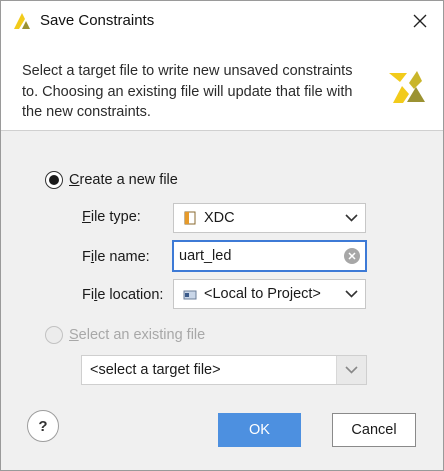 The image size is (444, 471). I want to click on file-location-label: File location:, so click(123, 295).